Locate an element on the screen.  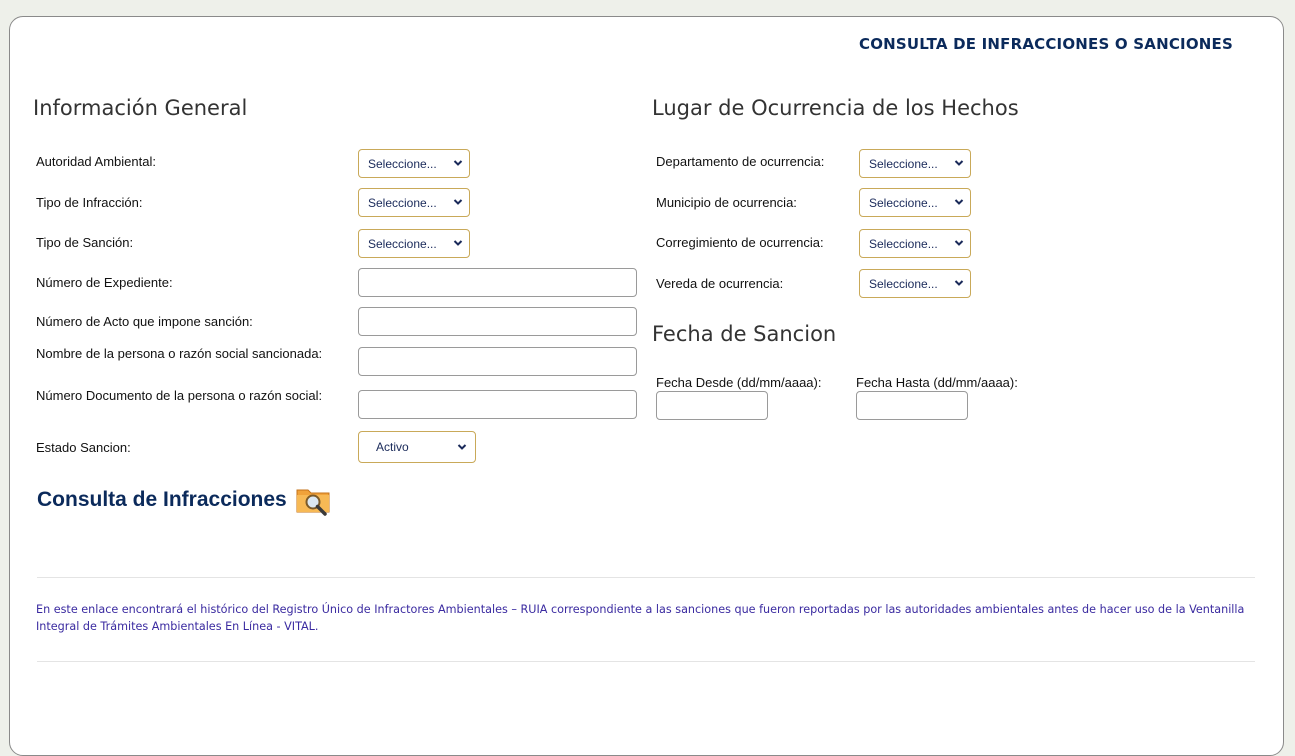
autoridad-label: Autoridad Ambiental: is located at coordinates (96, 161).